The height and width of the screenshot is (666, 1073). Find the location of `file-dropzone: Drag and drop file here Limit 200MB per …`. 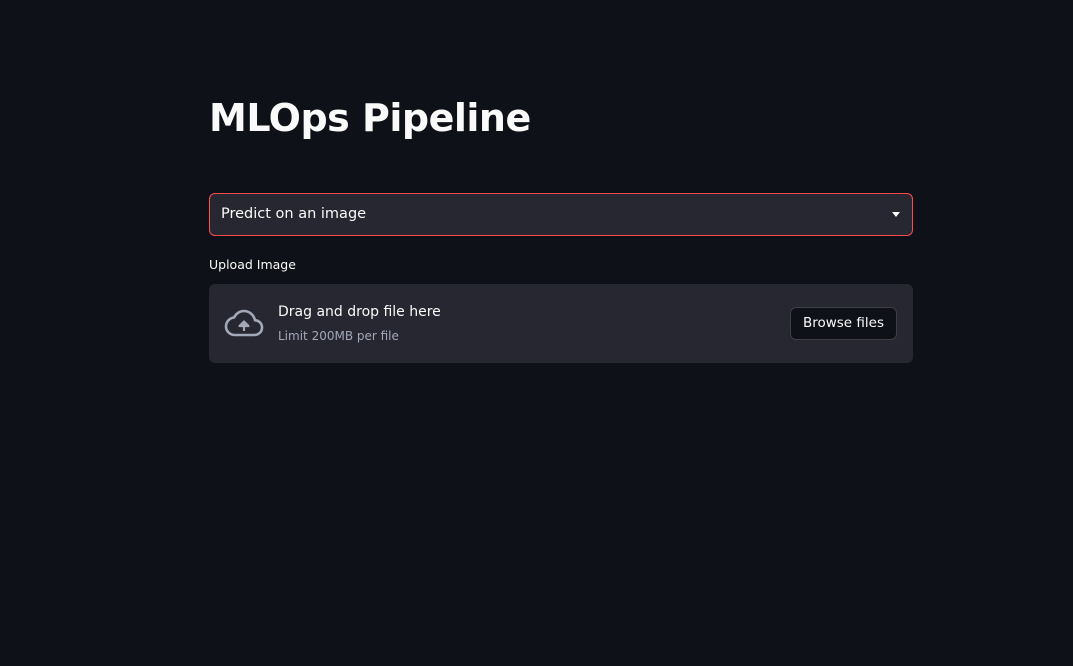

file-dropzone: Drag and drop file here Limit 200MB per … is located at coordinates (561, 323).